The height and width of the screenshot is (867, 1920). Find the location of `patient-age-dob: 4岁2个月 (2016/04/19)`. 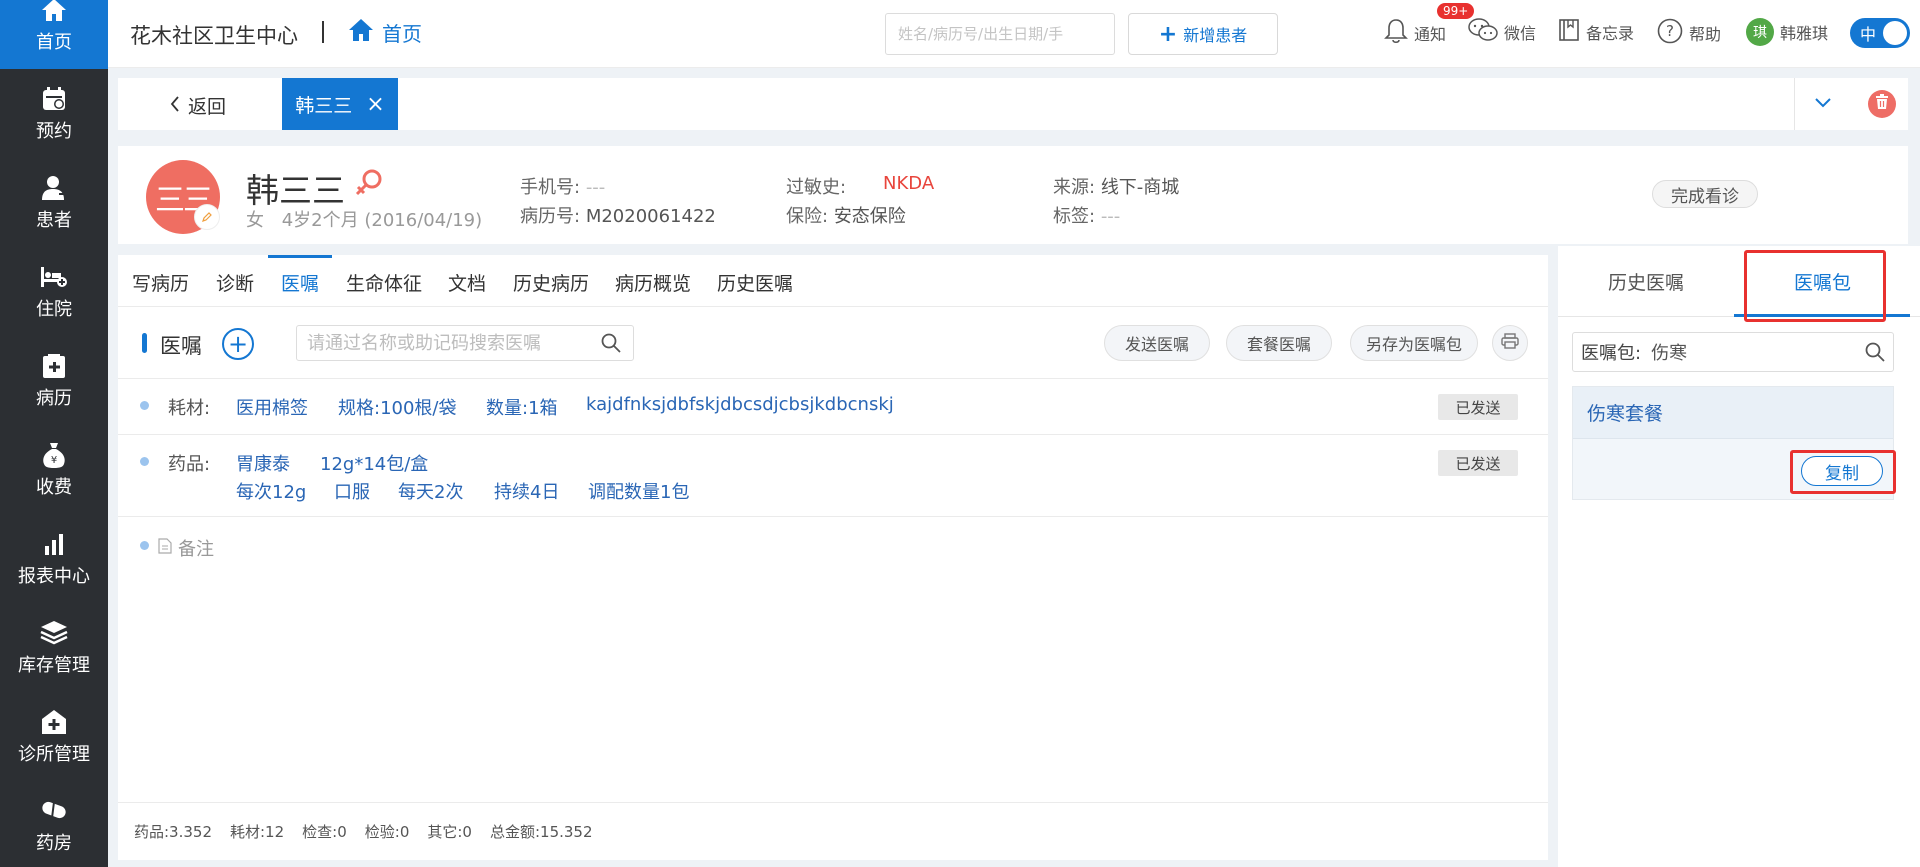

patient-age-dob: 4岁2个月 (2016/04/19) is located at coordinates (382, 220).